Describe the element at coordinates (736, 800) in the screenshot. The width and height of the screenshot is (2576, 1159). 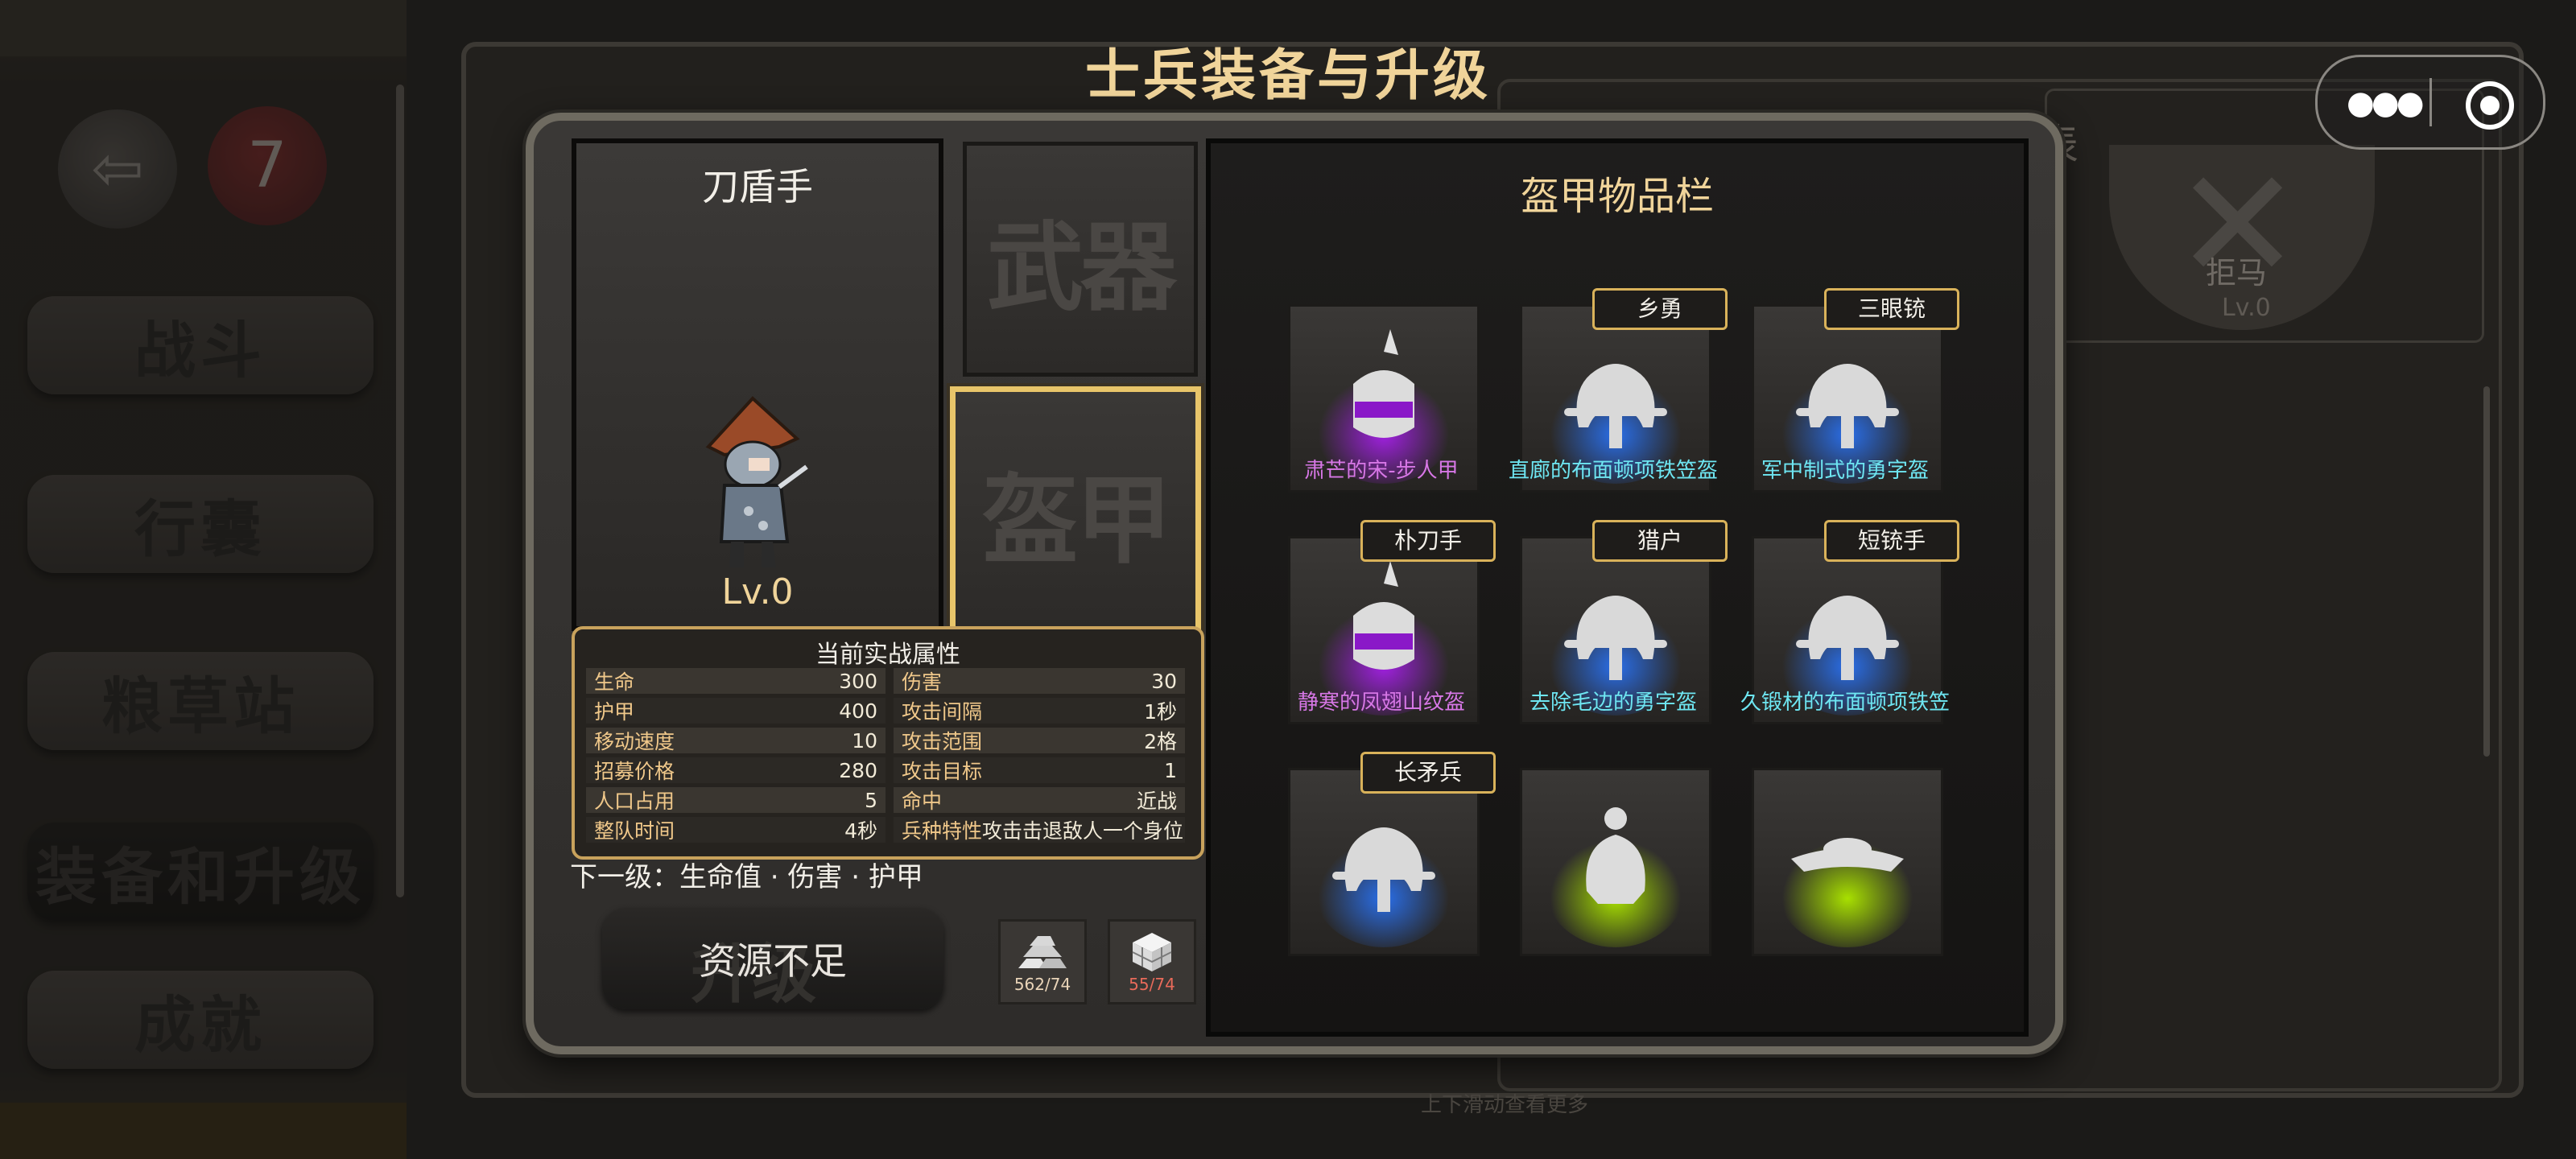
I see `stat-row: 人口占用 5` at that location.